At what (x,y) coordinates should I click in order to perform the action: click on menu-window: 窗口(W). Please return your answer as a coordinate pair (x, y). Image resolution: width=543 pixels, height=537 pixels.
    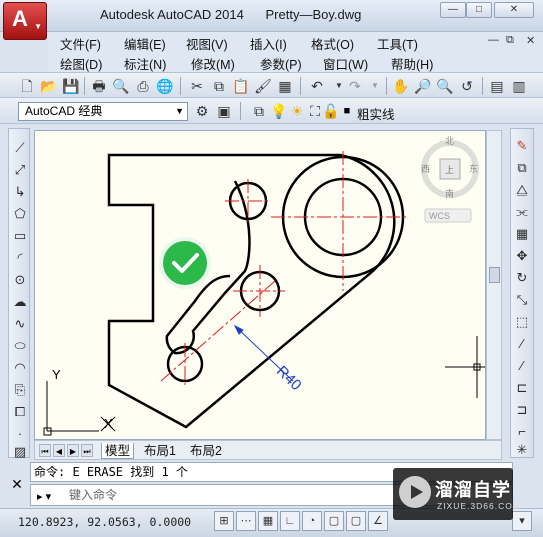
    Looking at the image, I should click on (345, 63).